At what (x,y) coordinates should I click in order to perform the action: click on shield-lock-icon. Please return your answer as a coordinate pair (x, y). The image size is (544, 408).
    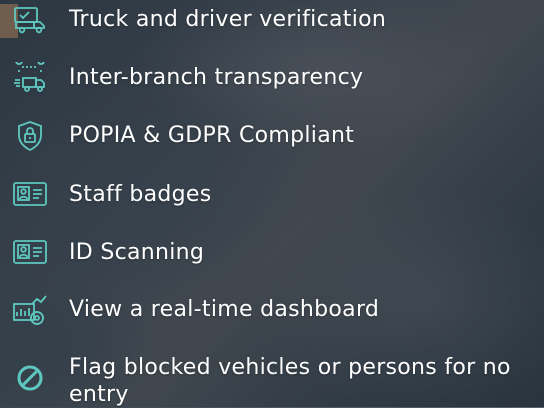
    Looking at the image, I should click on (30, 136).